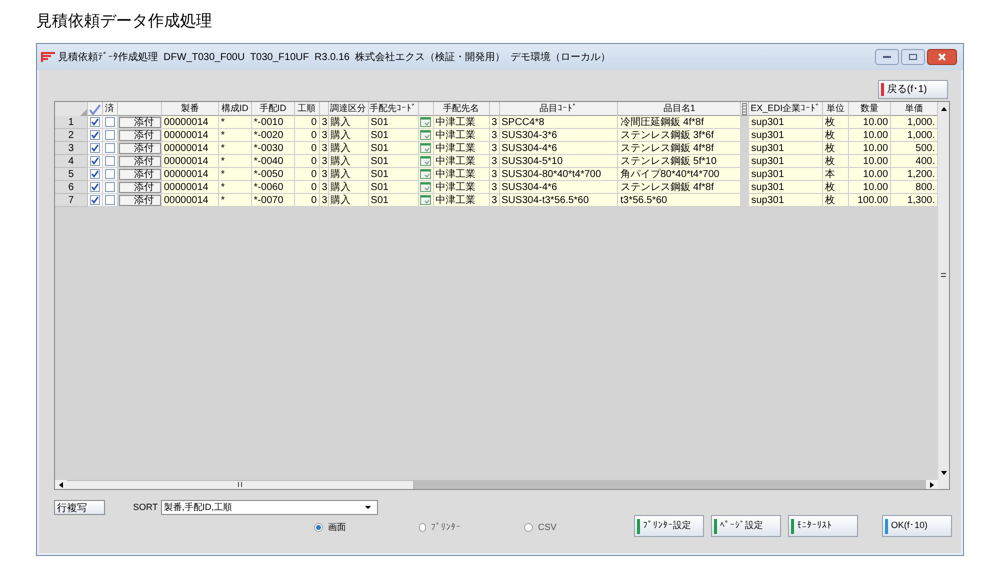 The image size is (1000, 578). I want to click on table-cell: 枚, so click(836, 148).